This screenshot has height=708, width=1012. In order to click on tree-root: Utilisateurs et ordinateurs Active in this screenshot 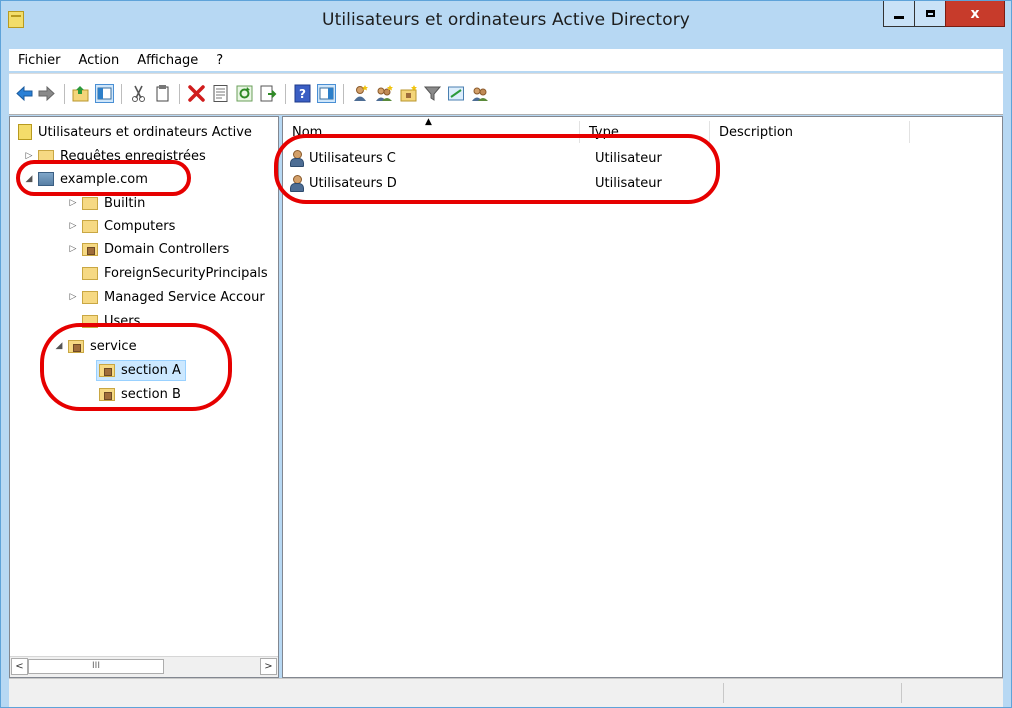, I will do `click(135, 132)`.